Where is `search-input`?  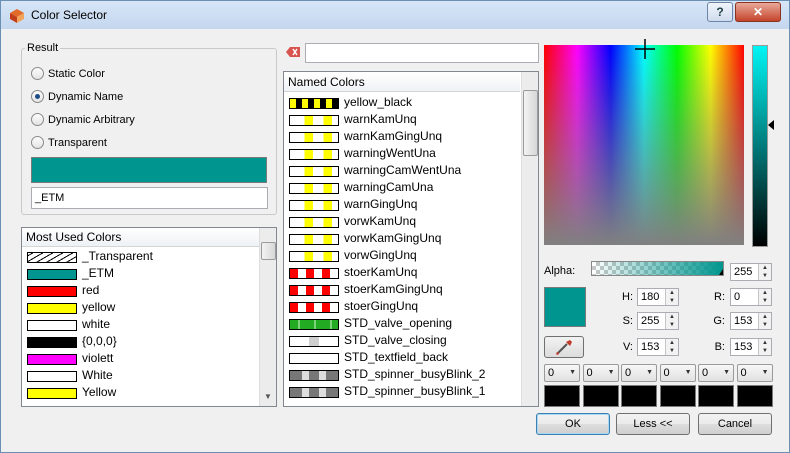
search-input is located at coordinates (422, 53).